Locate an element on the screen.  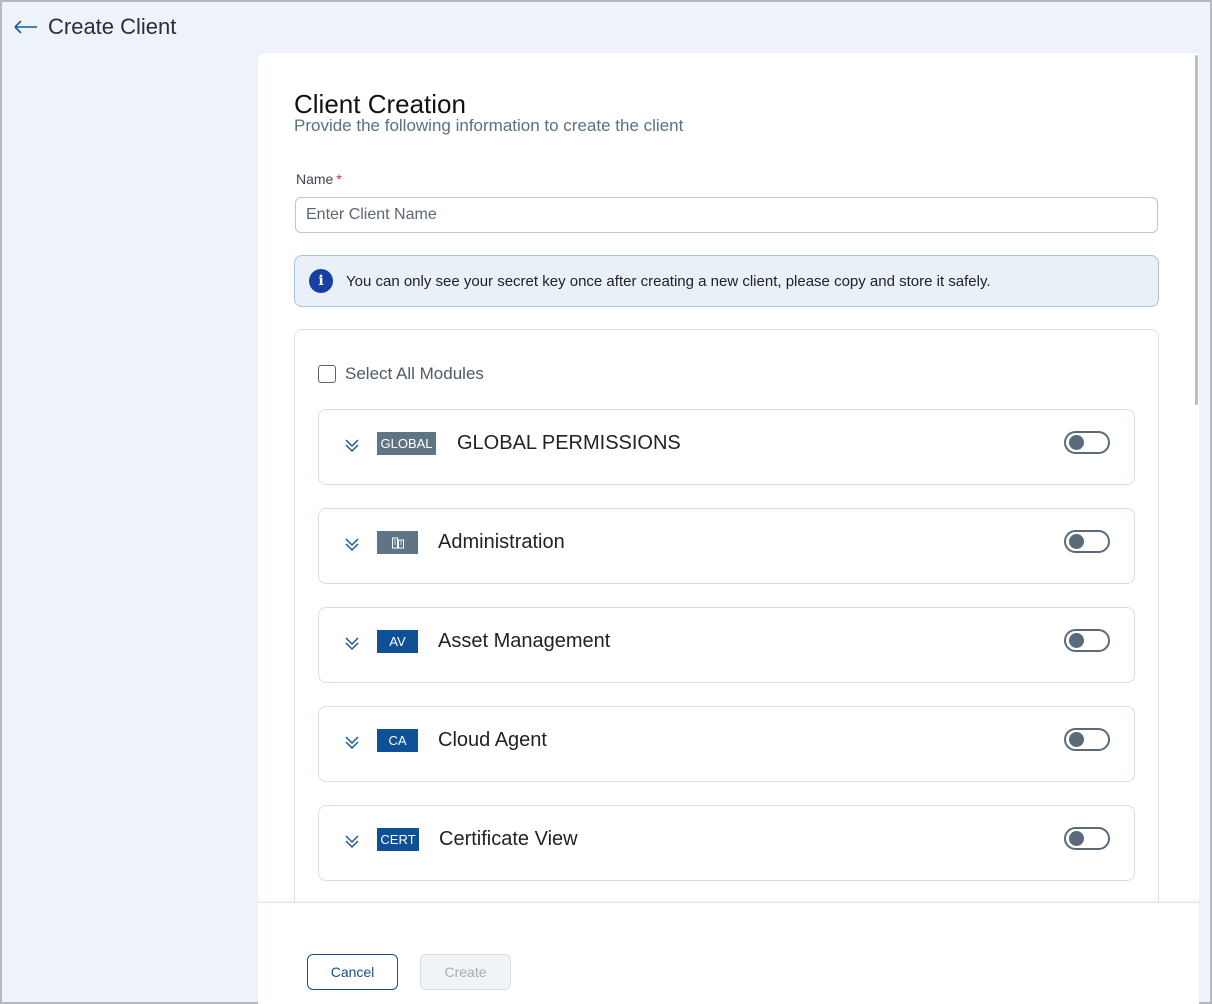
module-label: Cloud Agent is located at coordinates (492, 740).